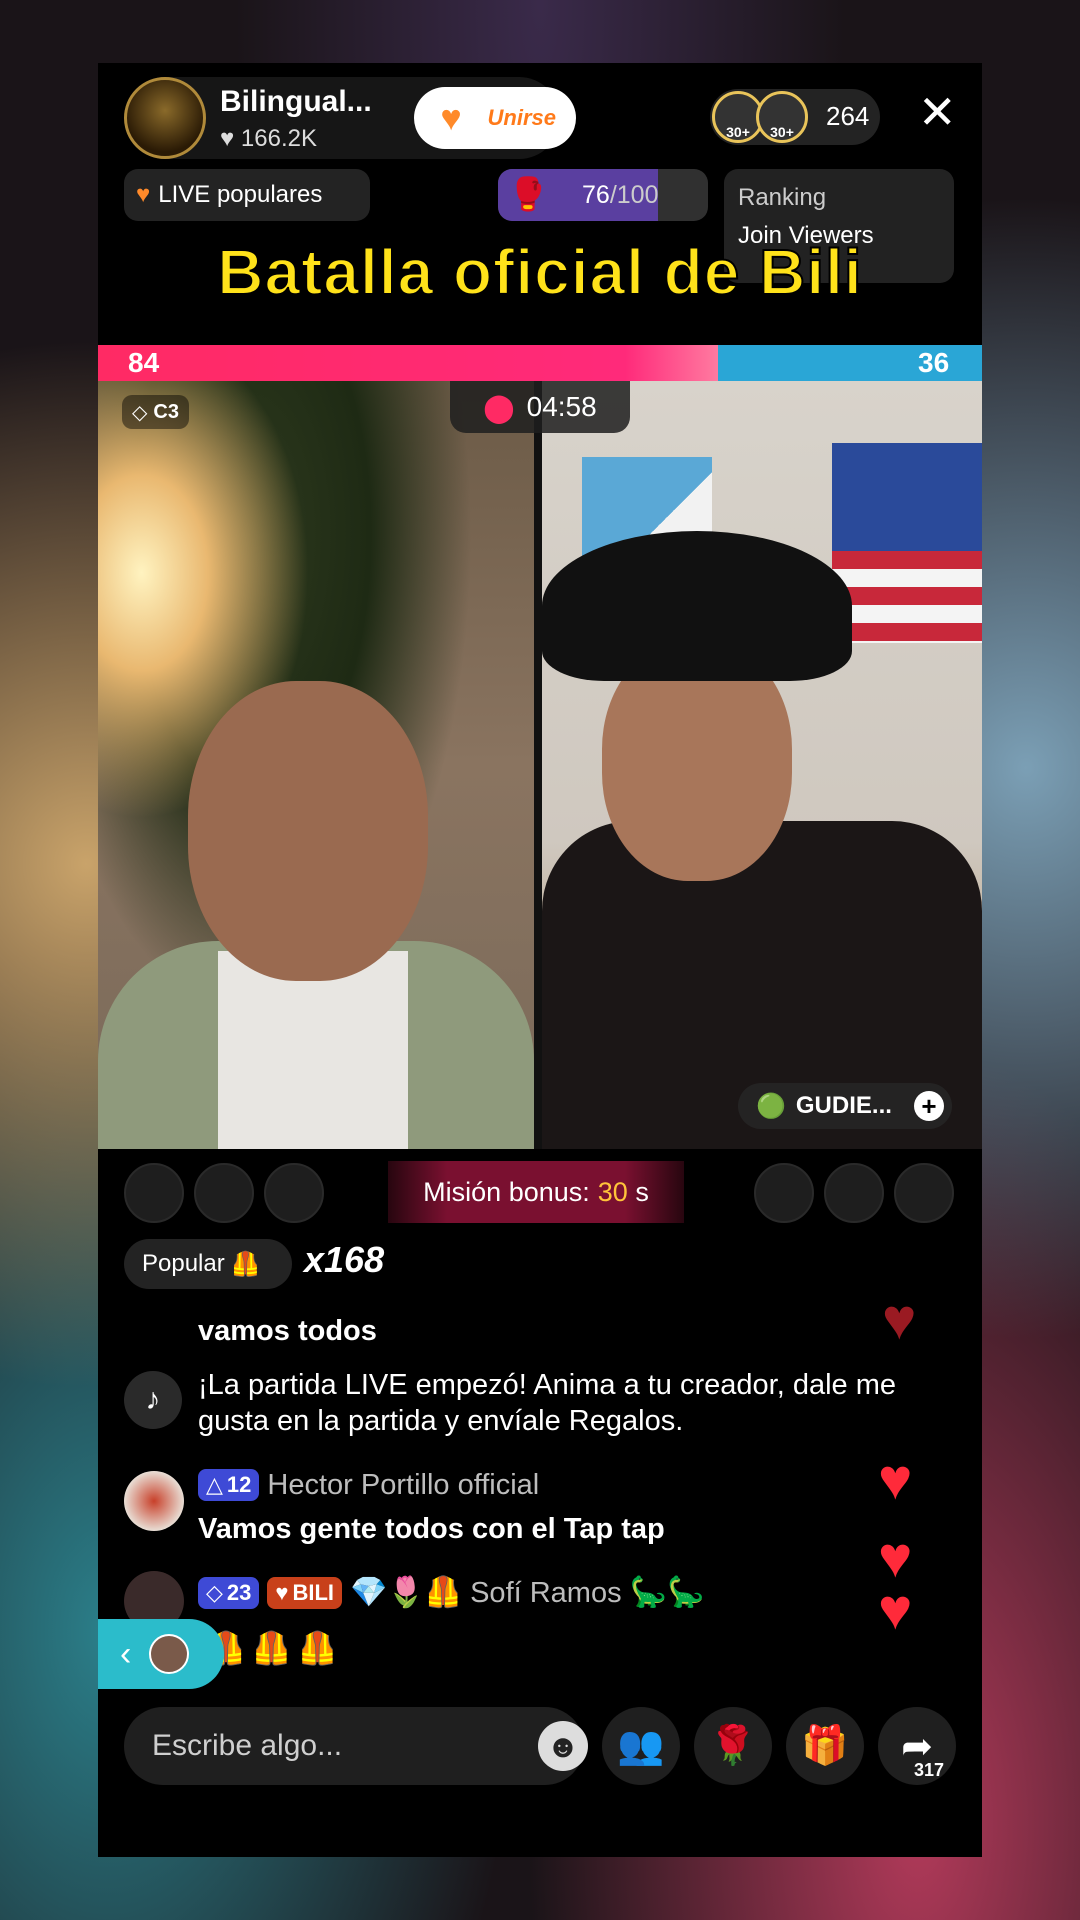 This screenshot has height=1920, width=1080. What do you see at coordinates (247, 195) in the screenshot?
I see `live-popular-badge: ♥ LIVE populares` at bounding box center [247, 195].